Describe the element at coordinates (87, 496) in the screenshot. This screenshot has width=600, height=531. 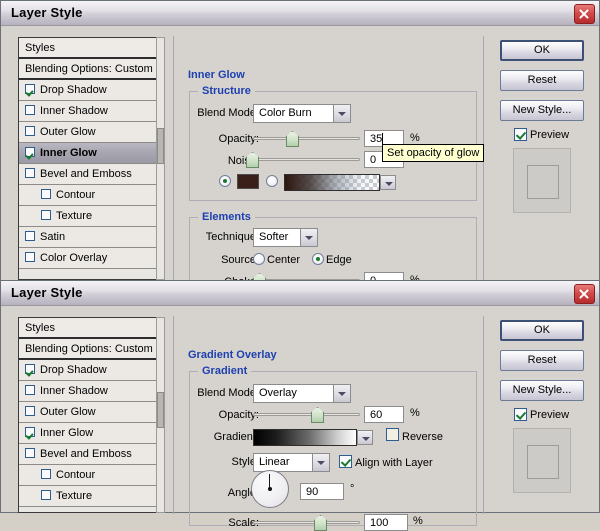
I see `style-item-texture-2: Texture` at that location.